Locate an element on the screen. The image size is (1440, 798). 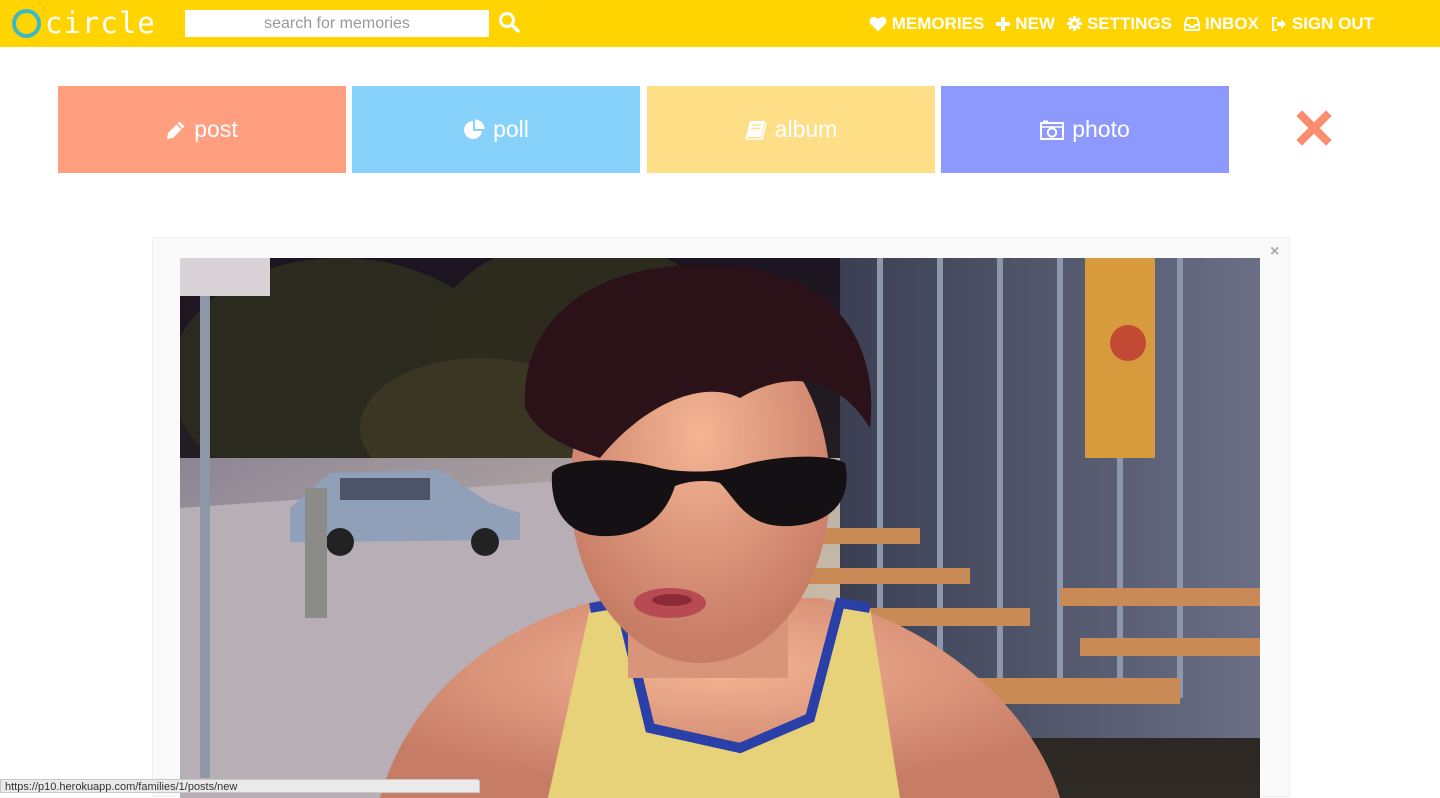
book-icon is located at coordinates (755, 130).